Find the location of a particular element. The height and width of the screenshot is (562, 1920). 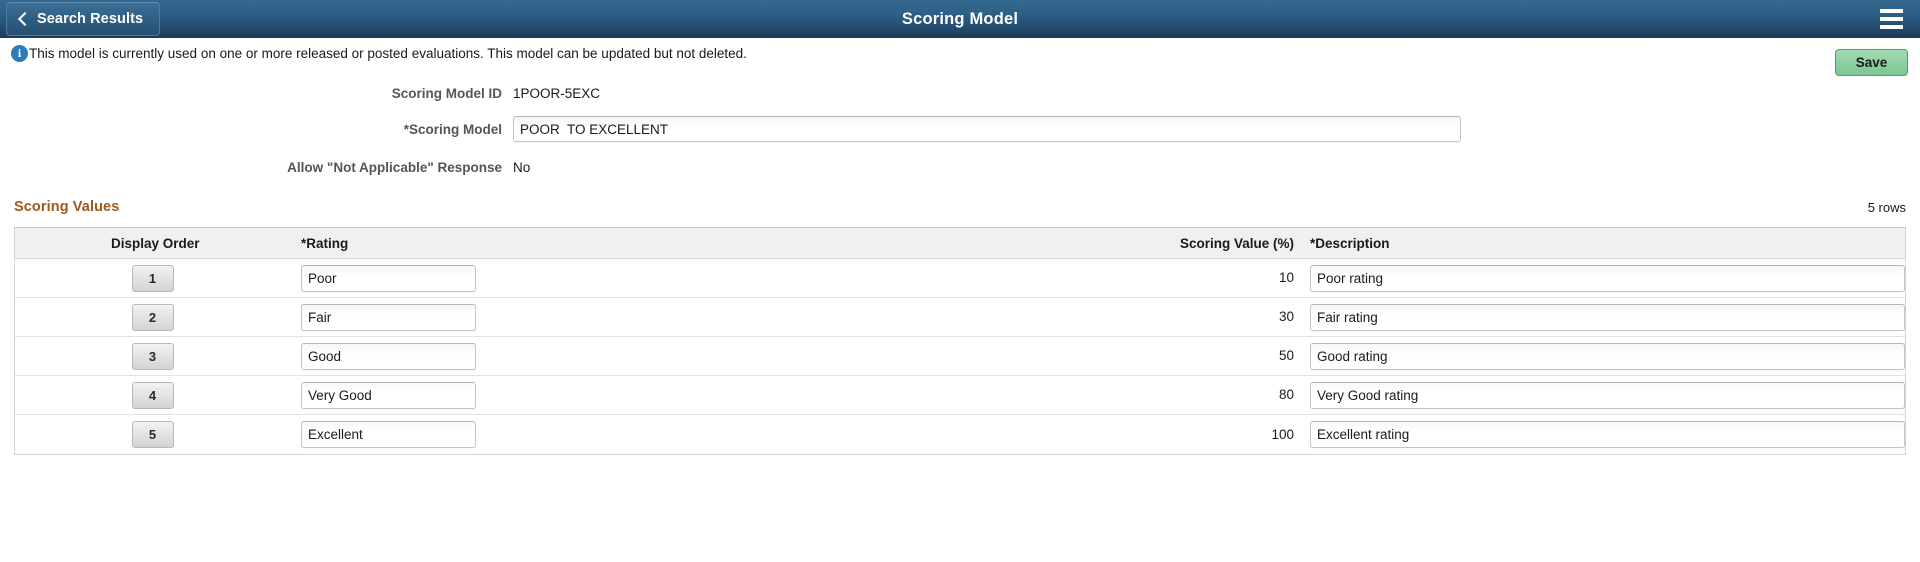

scoring-value-text: 80 is located at coordinates (1286, 394).